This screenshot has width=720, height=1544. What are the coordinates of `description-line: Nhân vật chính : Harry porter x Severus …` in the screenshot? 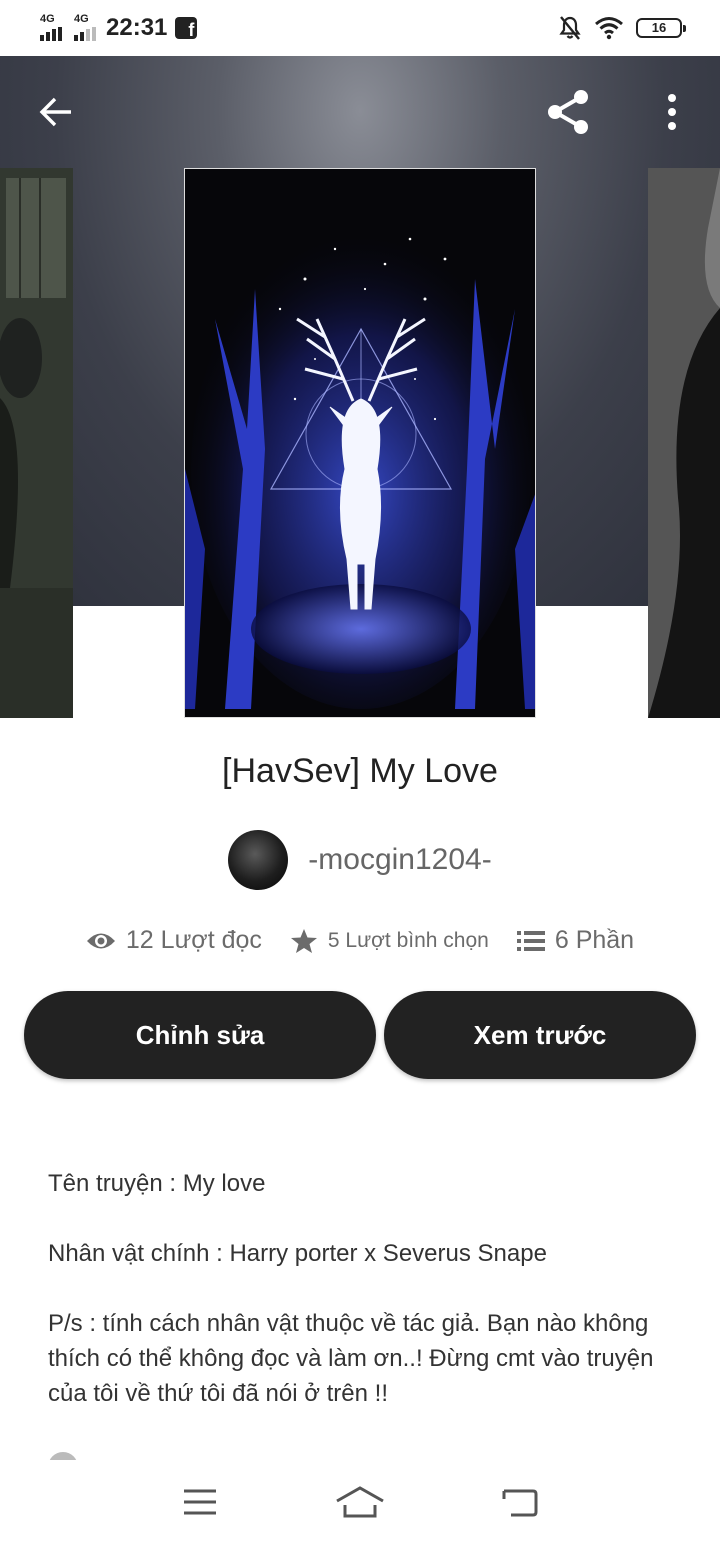 It's located at (297, 1253).